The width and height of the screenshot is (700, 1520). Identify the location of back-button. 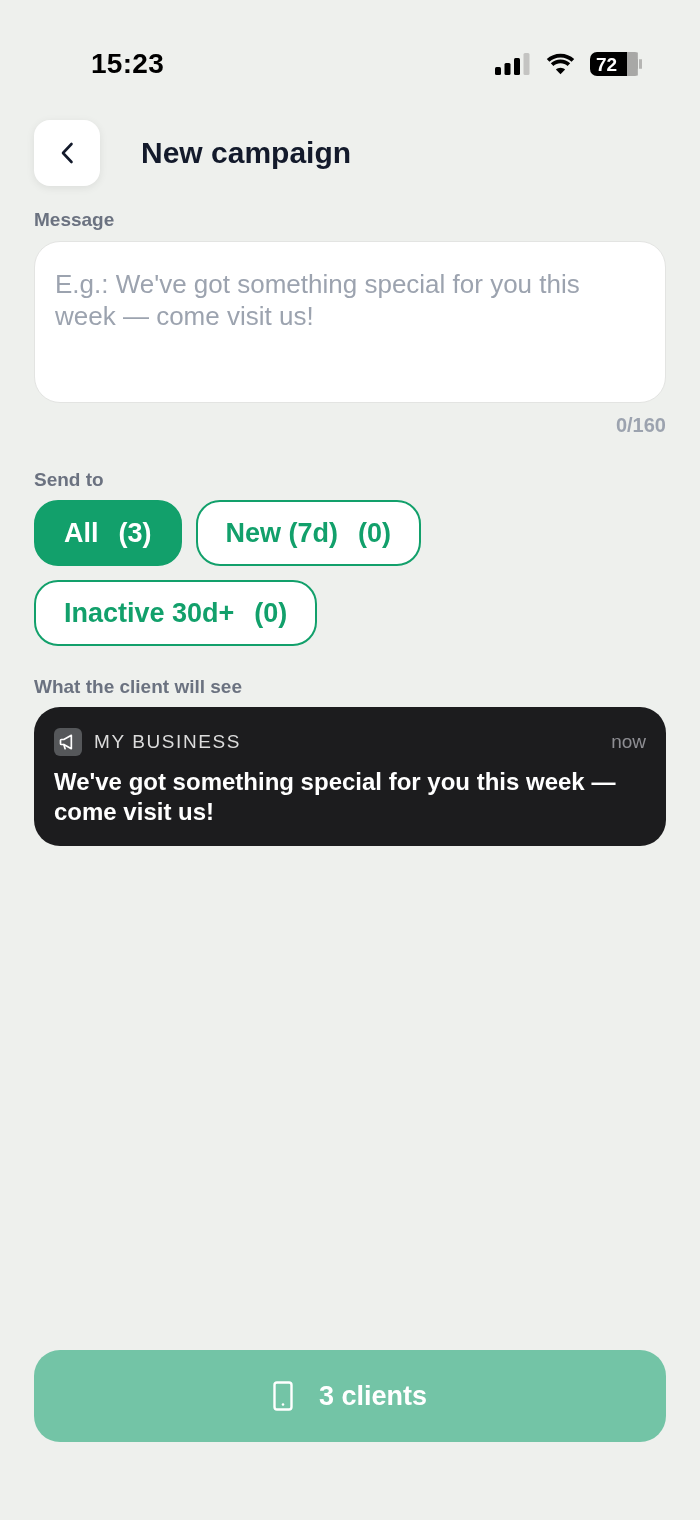
(67, 153).